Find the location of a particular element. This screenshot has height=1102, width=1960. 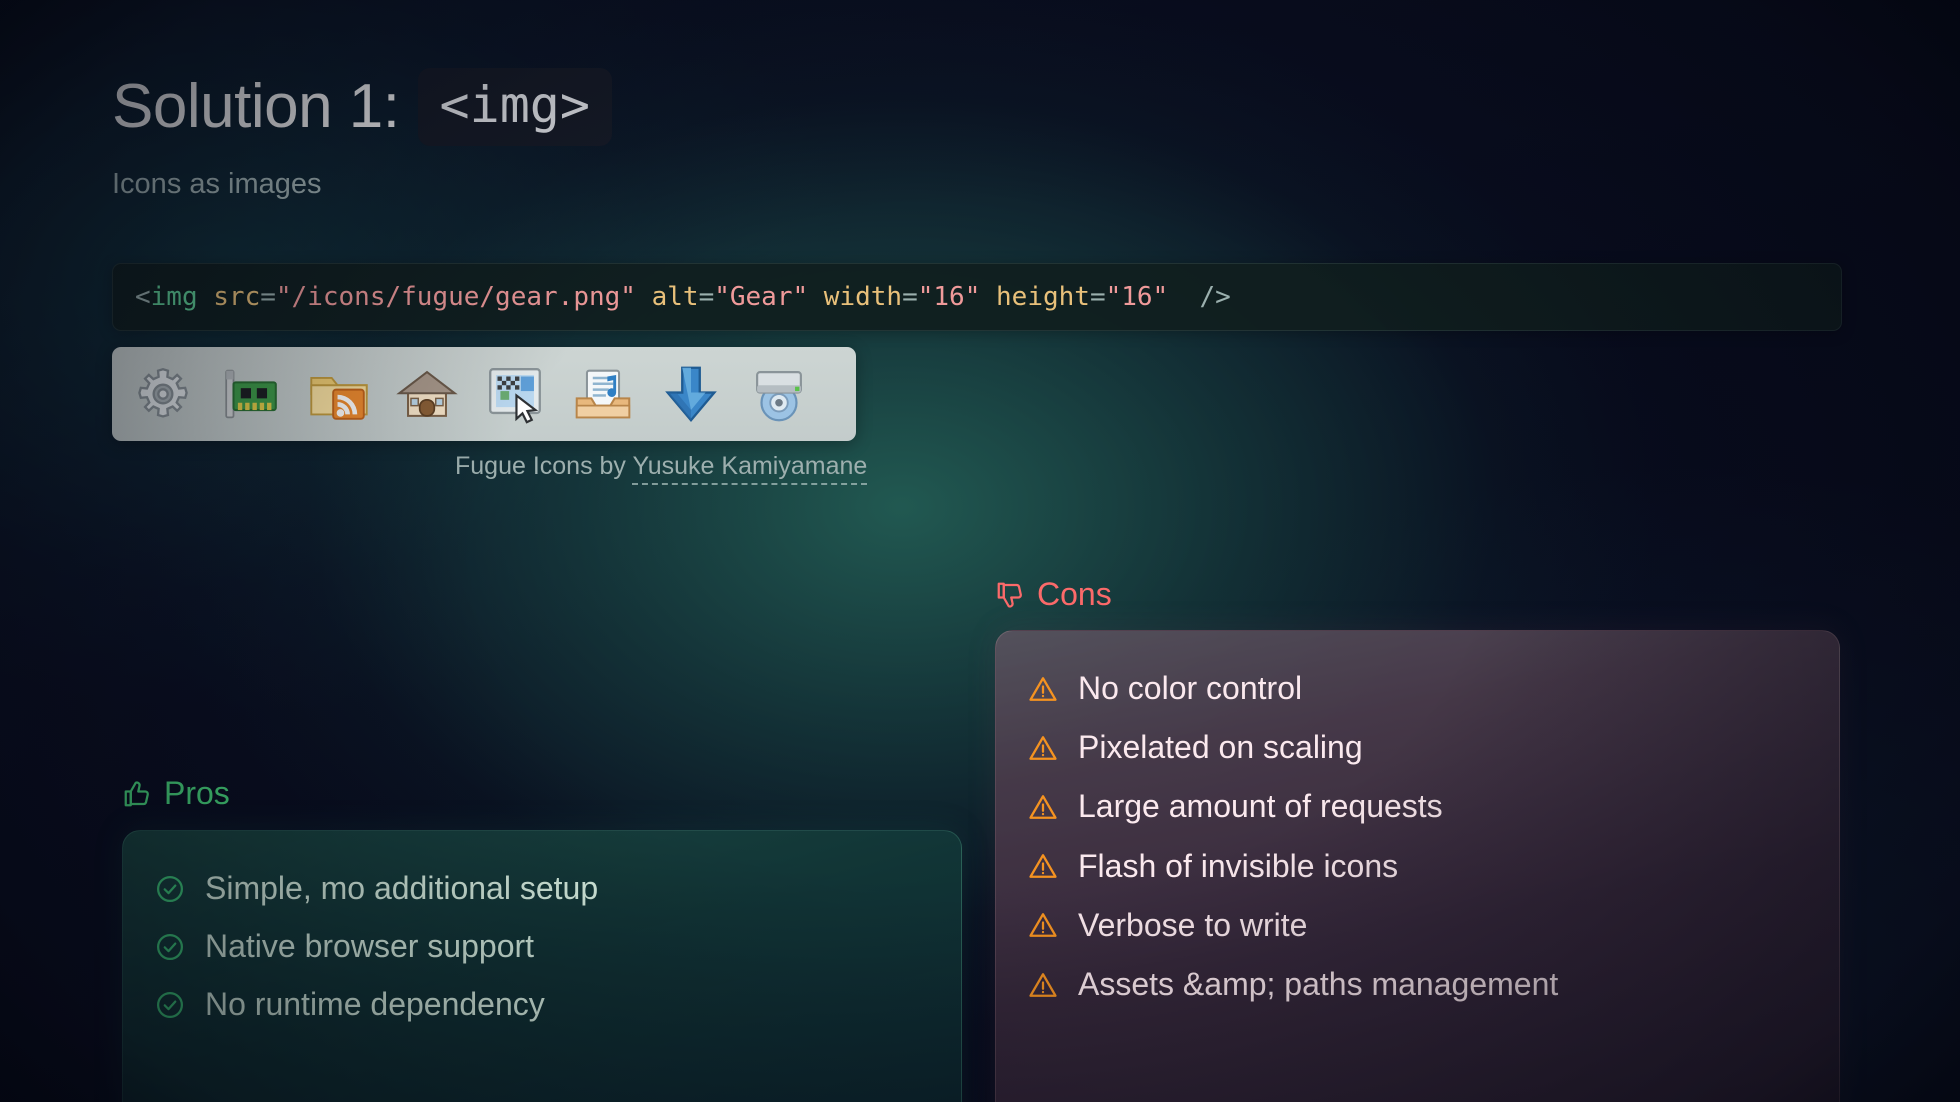

cons-item-label: Pixelated on scaling is located at coordinates (1220, 747).